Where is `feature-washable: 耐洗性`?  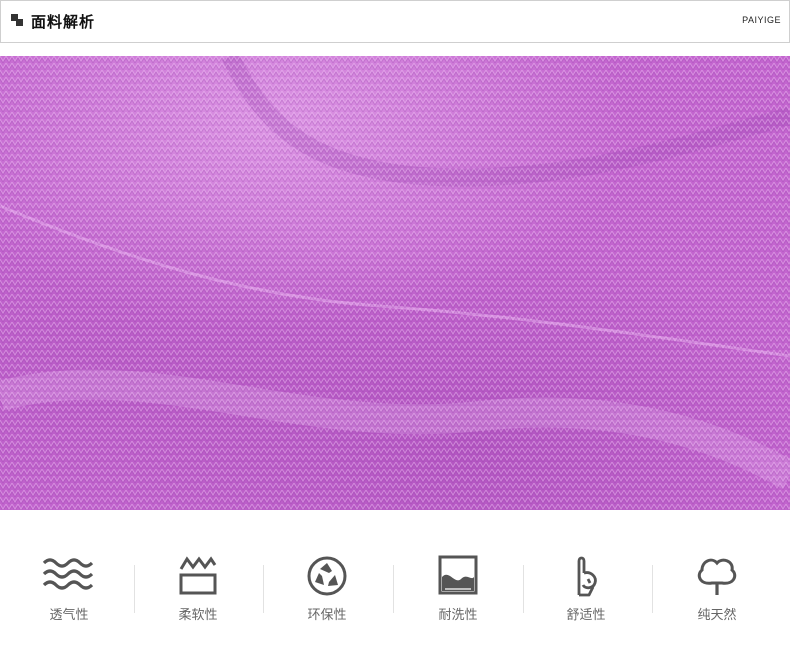
feature-washable: 耐洗性 is located at coordinates (458, 589).